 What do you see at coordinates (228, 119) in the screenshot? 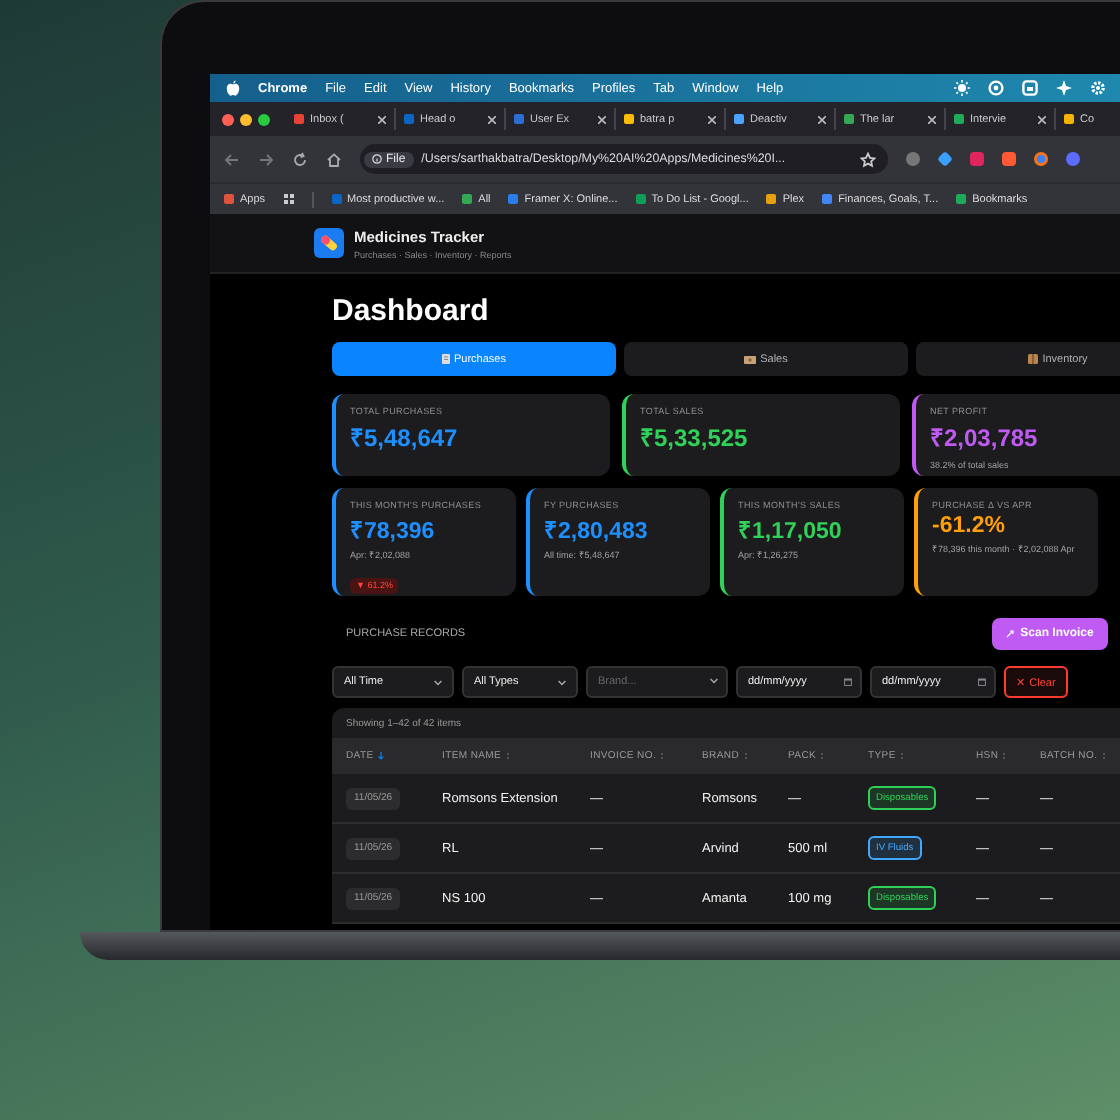
I see `close-window-icon` at bounding box center [228, 119].